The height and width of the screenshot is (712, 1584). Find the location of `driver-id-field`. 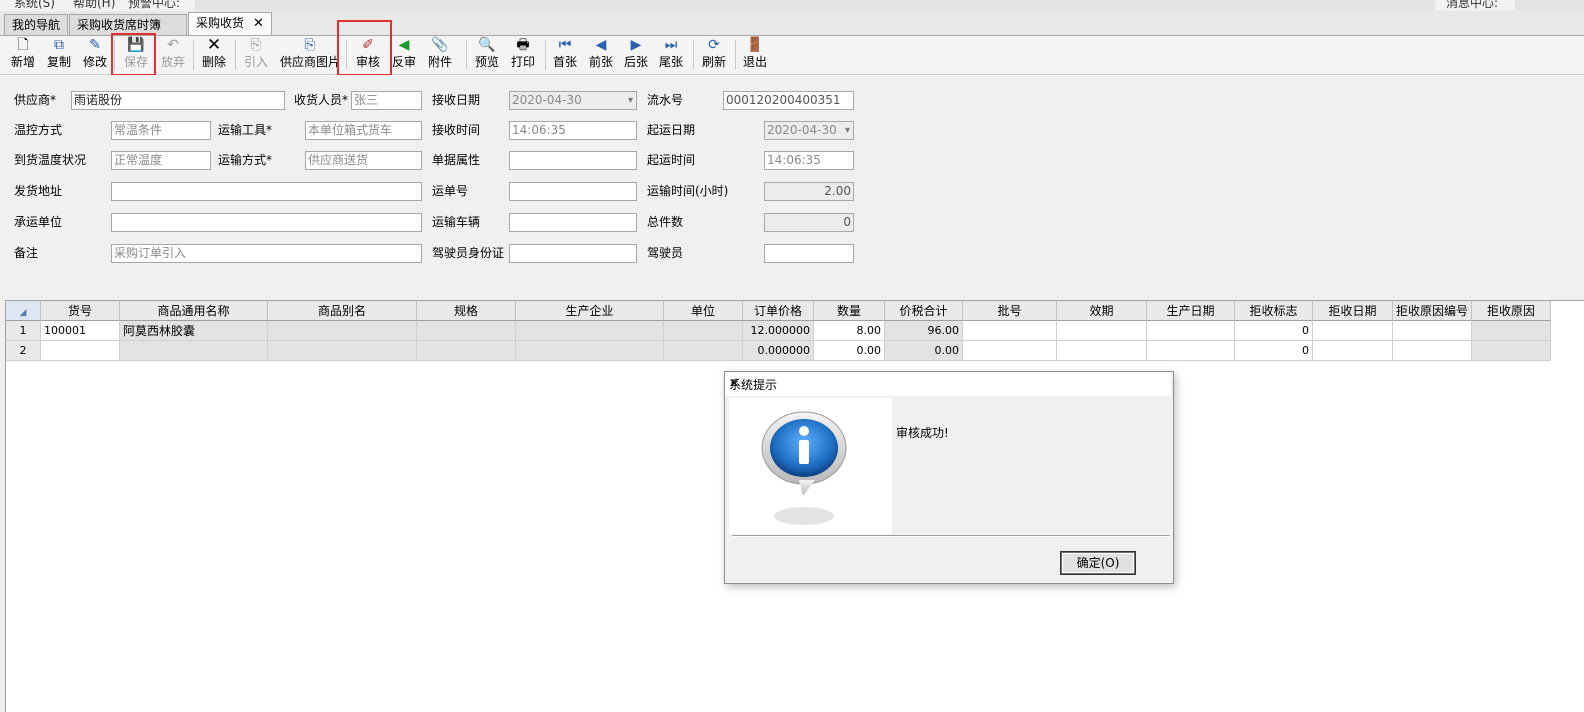

driver-id-field is located at coordinates (573, 253).